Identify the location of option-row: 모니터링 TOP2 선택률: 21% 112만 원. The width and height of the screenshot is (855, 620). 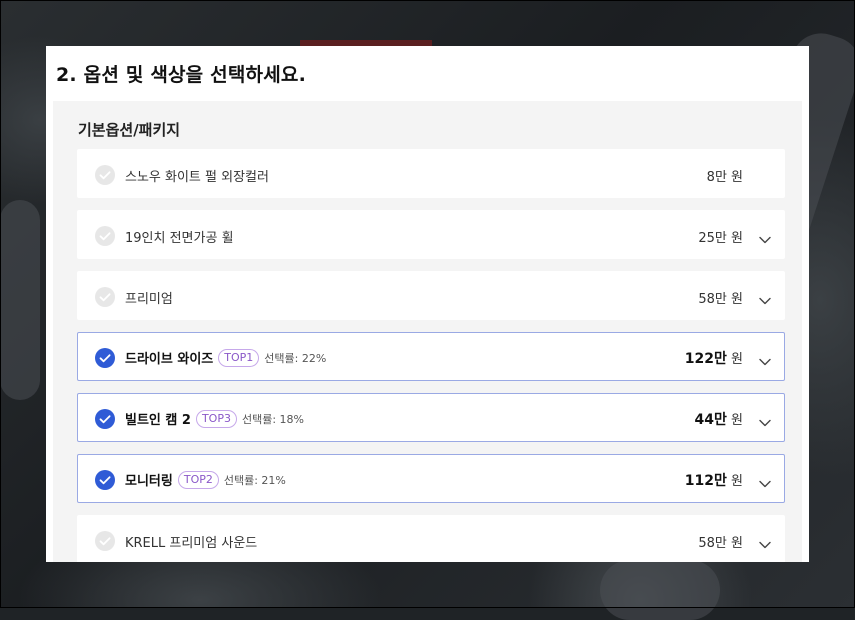
(431, 478).